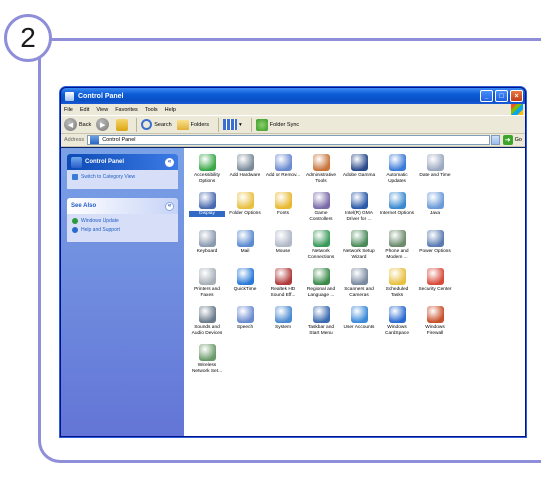 This screenshot has height=488, width=541. Describe the element at coordinates (192, 124) in the screenshot. I see `folders-button: Folders` at that location.